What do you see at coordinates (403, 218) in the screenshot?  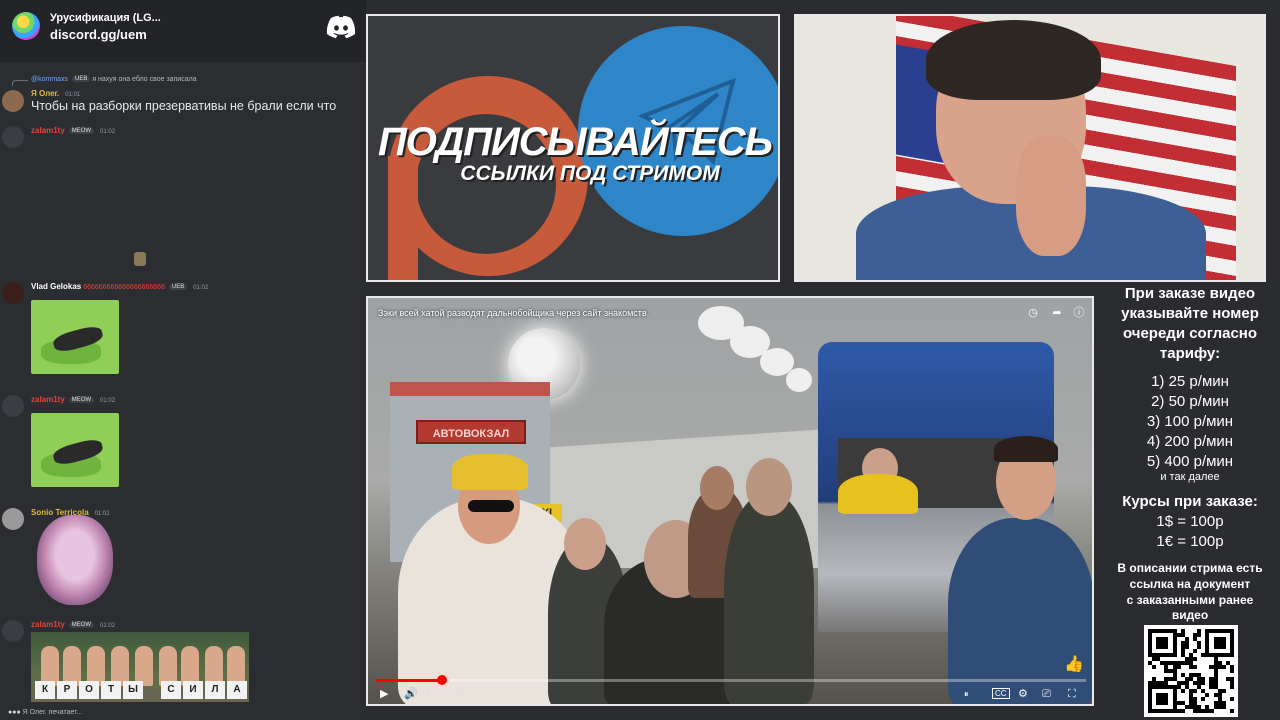 I see `patreon-logo-bar` at bounding box center [403, 218].